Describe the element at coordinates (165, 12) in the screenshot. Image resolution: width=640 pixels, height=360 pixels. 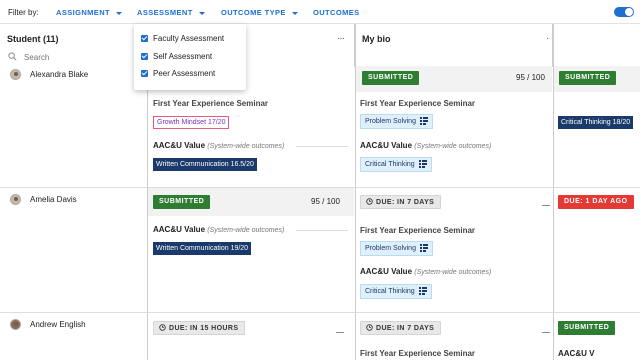
I see `filter-assessment-label: ASSESSMENT` at that location.